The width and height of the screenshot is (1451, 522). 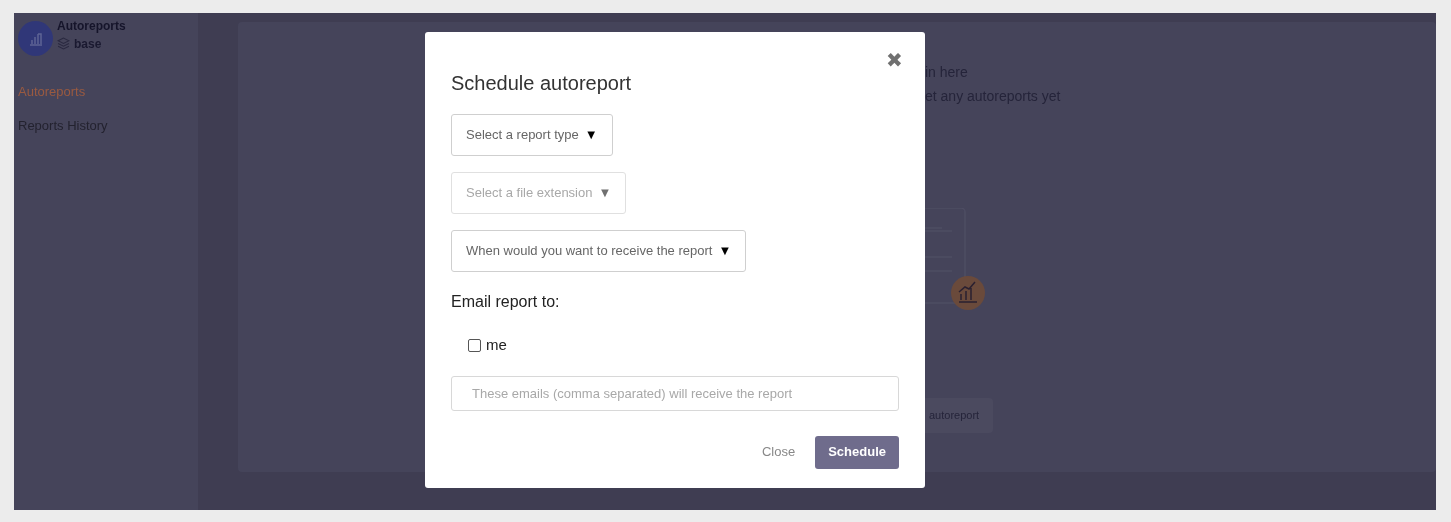 What do you see at coordinates (532, 135) in the screenshot?
I see `dropdown-select: Select a report type ▼` at bounding box center [532, 135].